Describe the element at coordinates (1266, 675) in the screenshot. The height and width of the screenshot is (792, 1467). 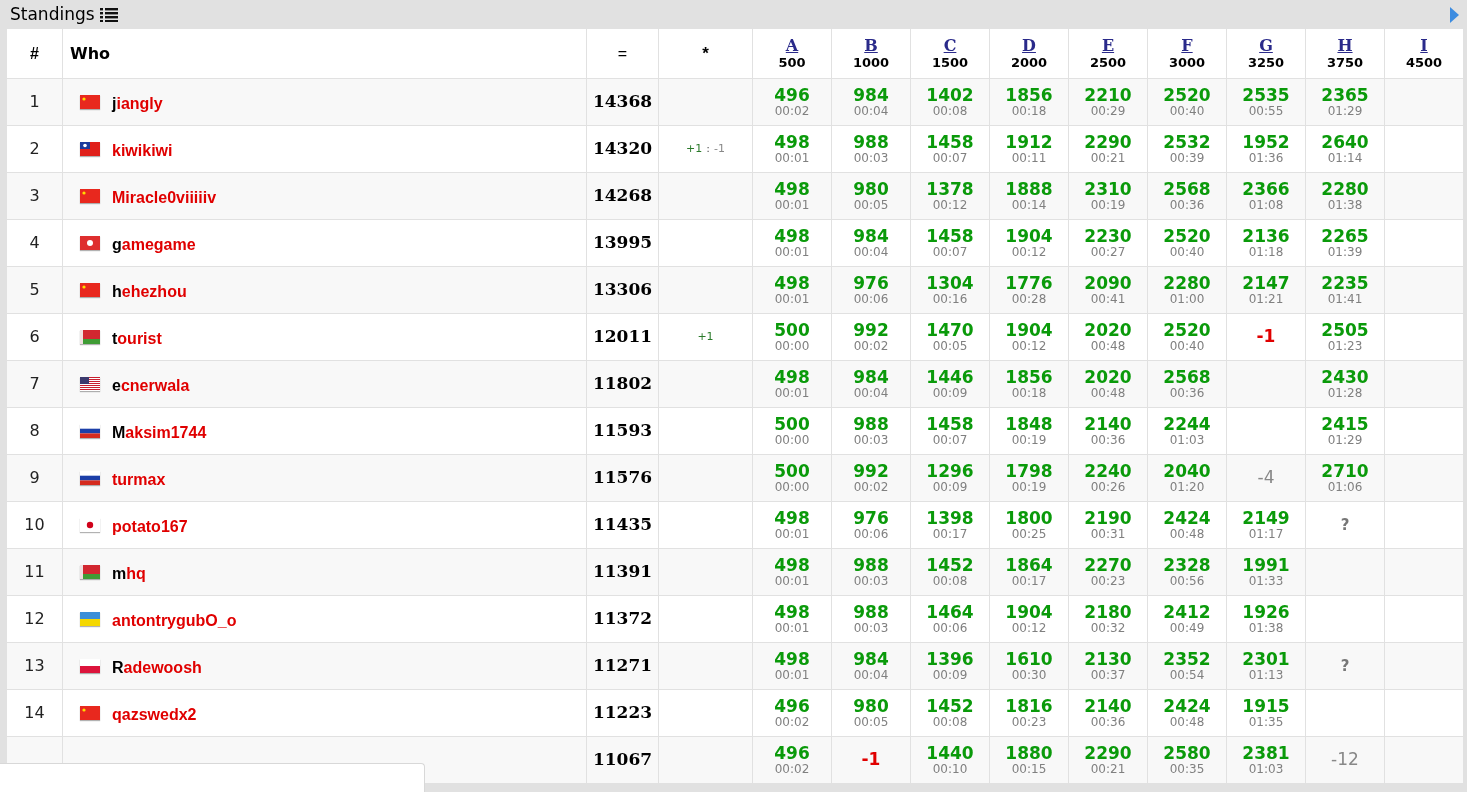
I see `submission-time: 01:13` at that location.